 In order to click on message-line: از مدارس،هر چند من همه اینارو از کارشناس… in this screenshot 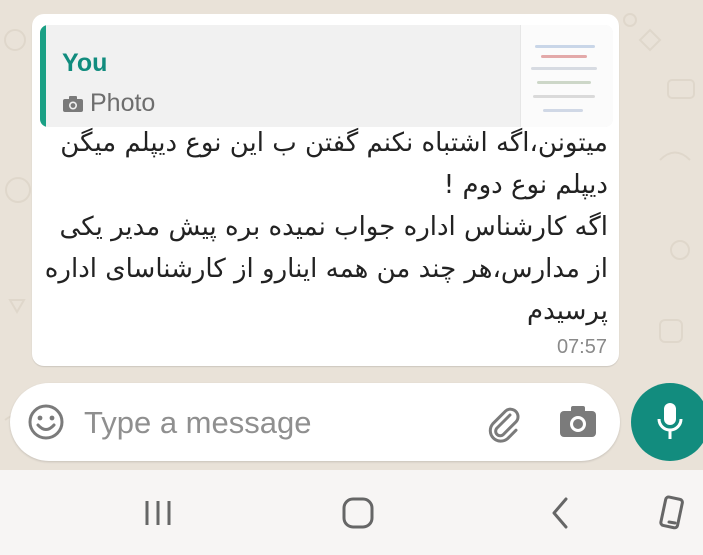, I will do `click(326, 269)`.